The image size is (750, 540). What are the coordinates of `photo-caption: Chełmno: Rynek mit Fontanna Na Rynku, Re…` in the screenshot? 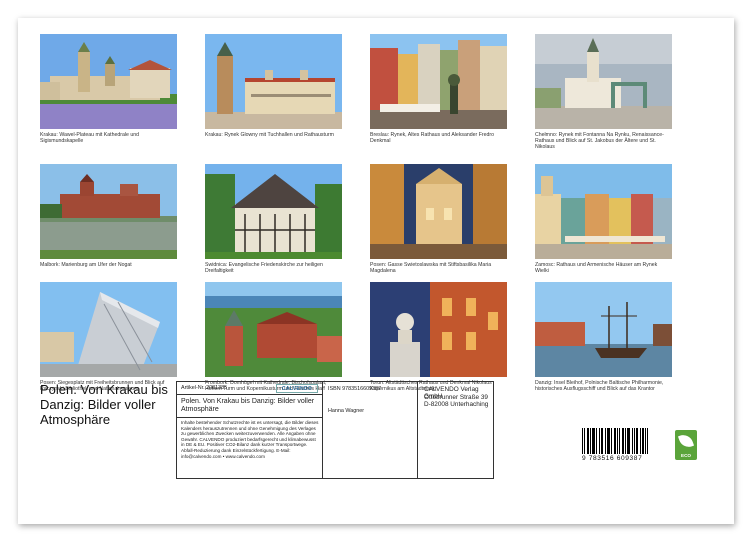 It's located at (599, 141).